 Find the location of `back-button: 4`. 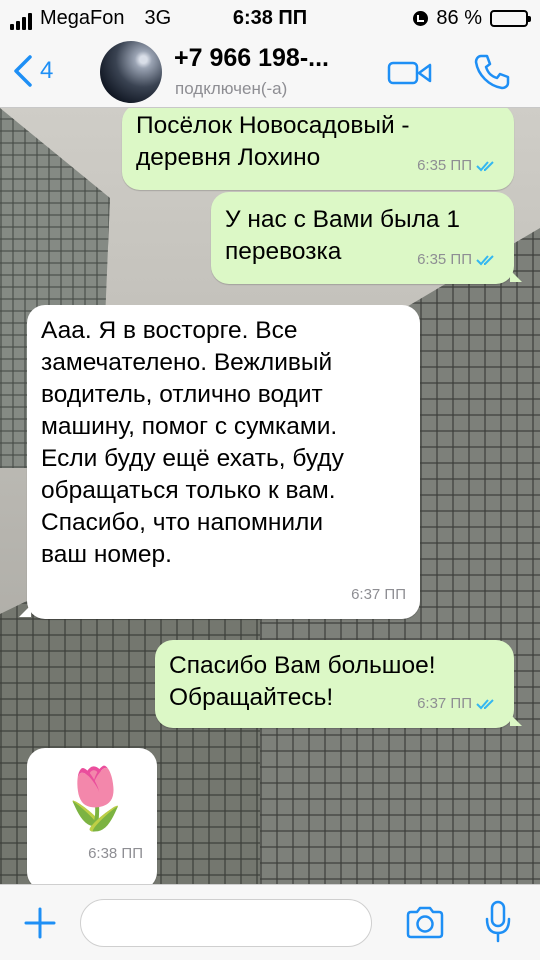

back-button: 4 is located at coordinates (32, 71).